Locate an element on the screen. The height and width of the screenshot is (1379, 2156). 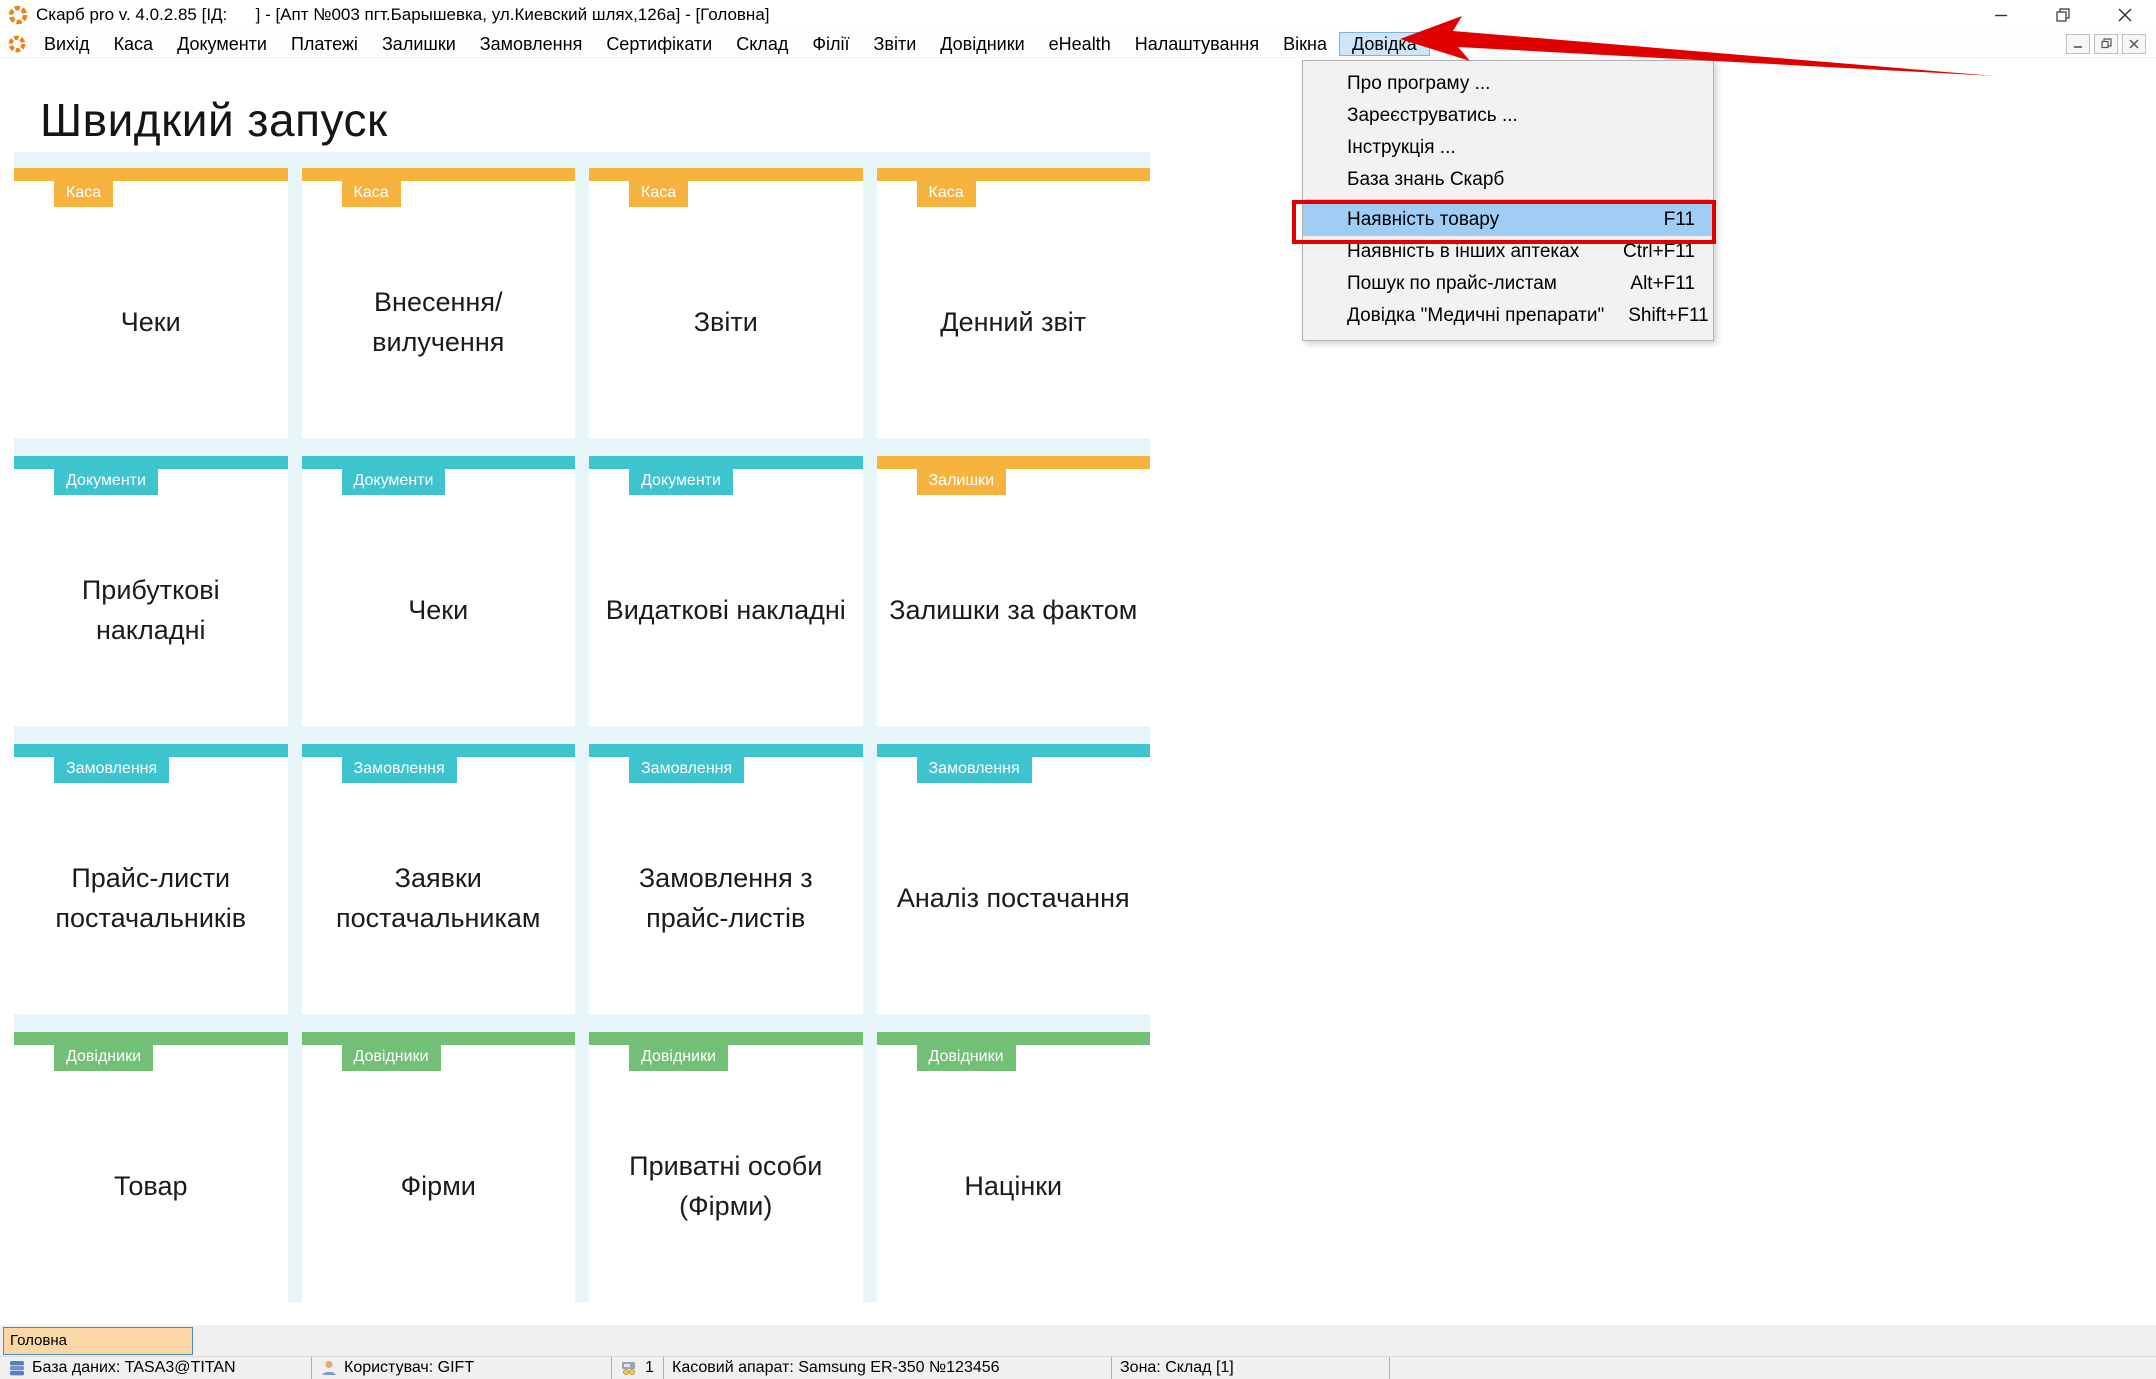
mdi-restore-button is located at coordinates (2106, 43).